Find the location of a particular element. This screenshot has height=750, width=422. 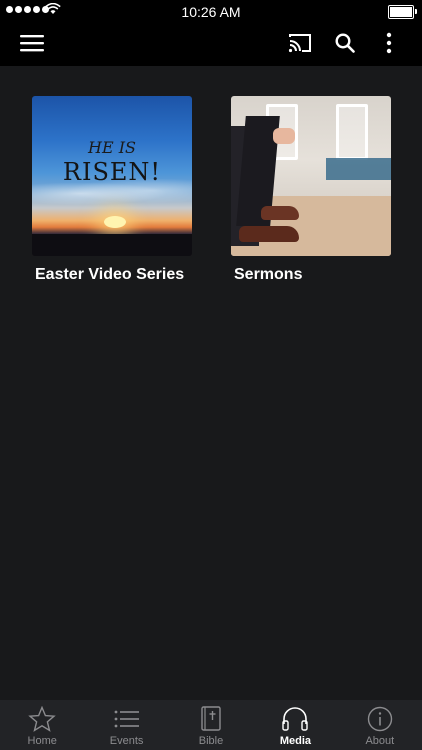

tab-about: About is located at coordinates (380, 725).